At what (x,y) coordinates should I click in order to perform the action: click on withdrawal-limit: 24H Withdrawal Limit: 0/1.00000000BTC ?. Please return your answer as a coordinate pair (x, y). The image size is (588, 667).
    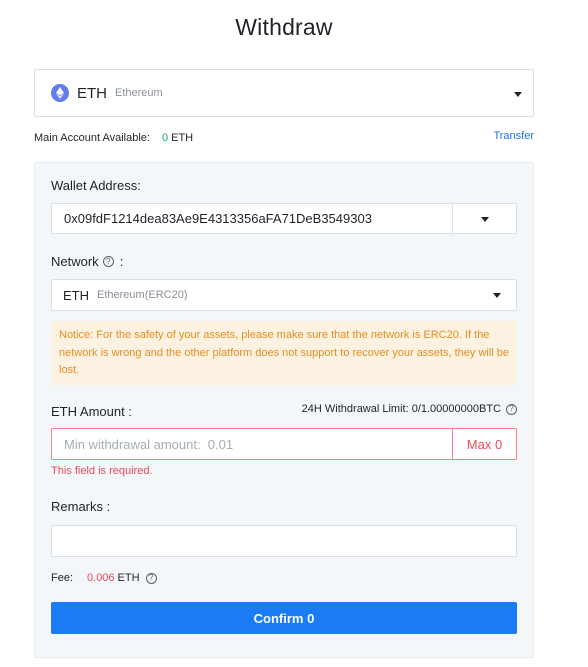
    Looking at the image, I should click on (409, 409).